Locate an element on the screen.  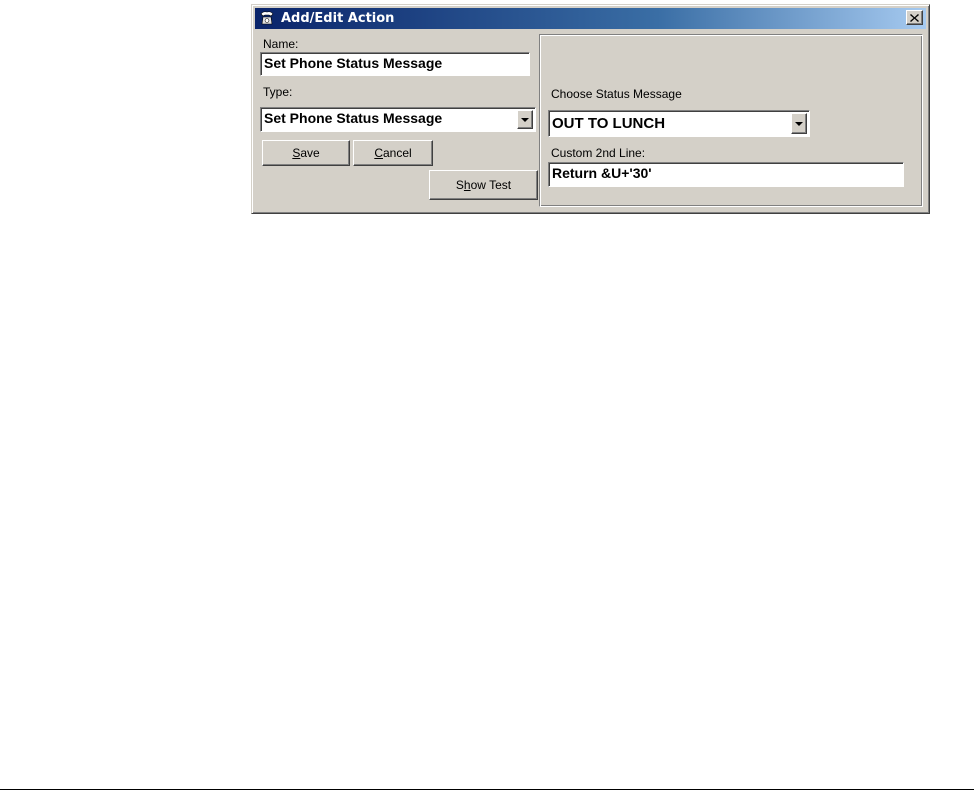
status-message-select: OUT TO LUNCH is located at coordinates (679, 123).